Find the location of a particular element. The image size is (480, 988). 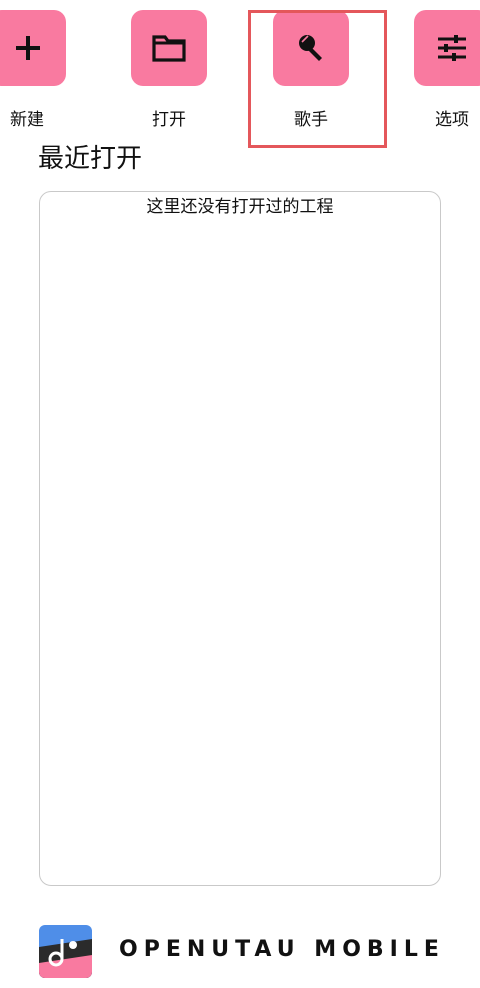

new-project-button is located at coordinates (33, 48).